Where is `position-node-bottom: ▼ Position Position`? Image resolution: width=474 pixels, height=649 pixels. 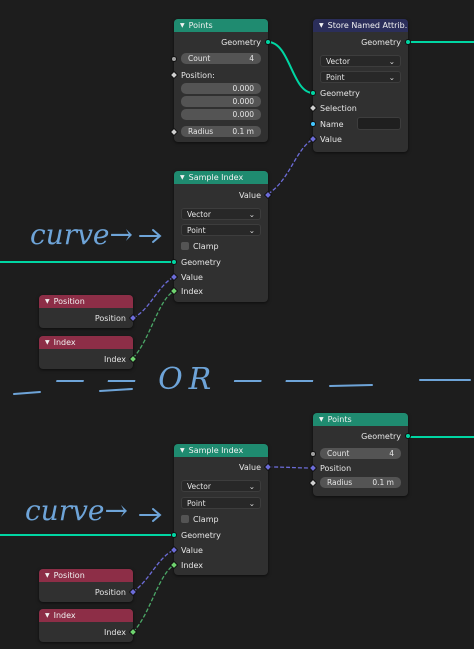
position-node-bottom: ▼ Position Position is located at coordinates (88, 585).